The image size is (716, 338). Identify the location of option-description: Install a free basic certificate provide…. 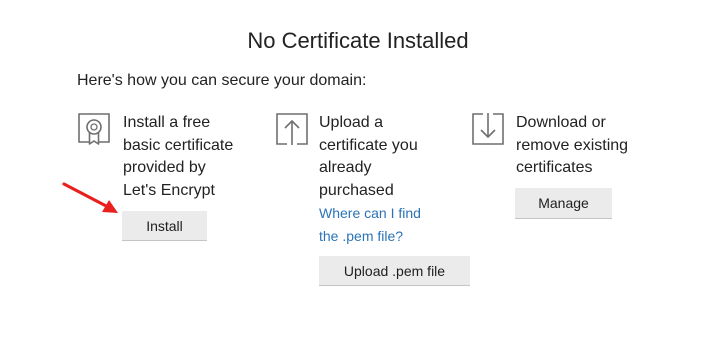
(178, 157).